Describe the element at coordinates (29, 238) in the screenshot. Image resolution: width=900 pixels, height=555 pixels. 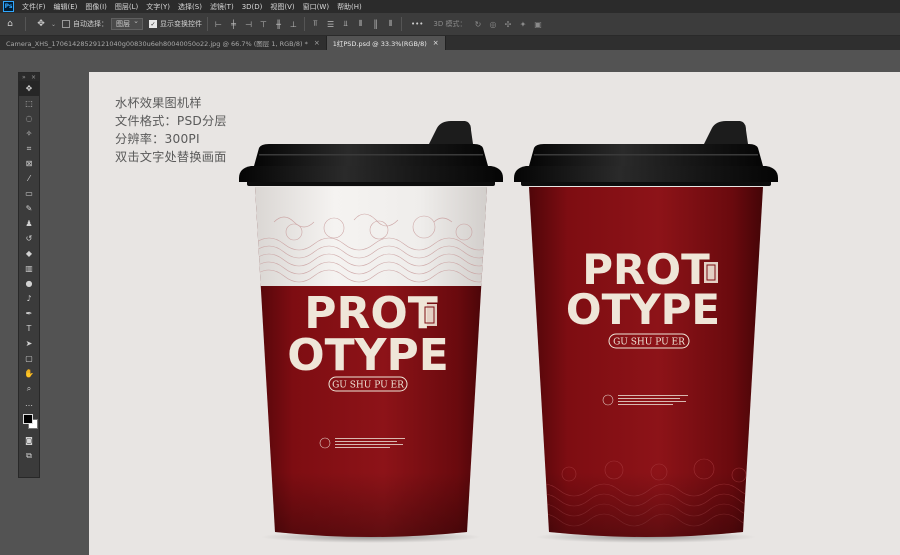
I see `history-brush-tool-icon: ↺` at that location.